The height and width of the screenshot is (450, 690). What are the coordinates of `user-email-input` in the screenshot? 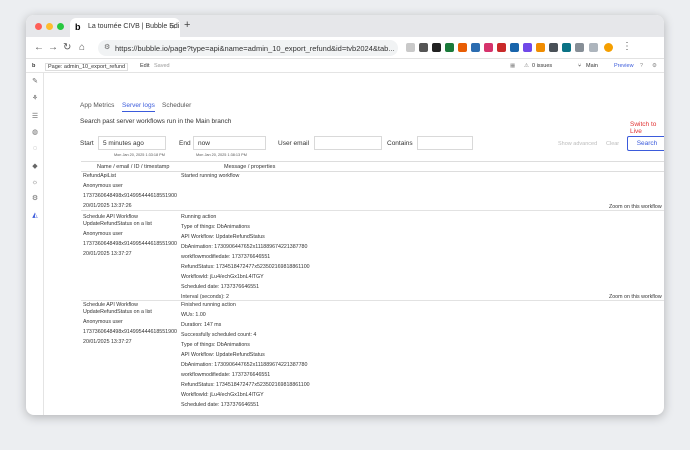 It's located at (348, 143).